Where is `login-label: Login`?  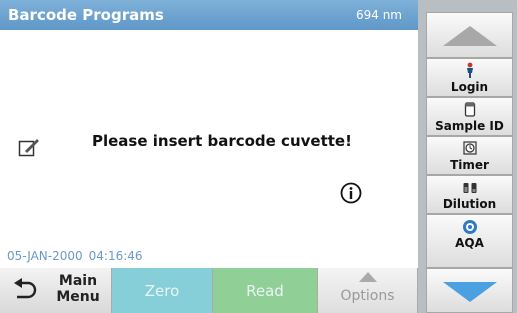
login-label: Login is located at coordinates (469, 87).